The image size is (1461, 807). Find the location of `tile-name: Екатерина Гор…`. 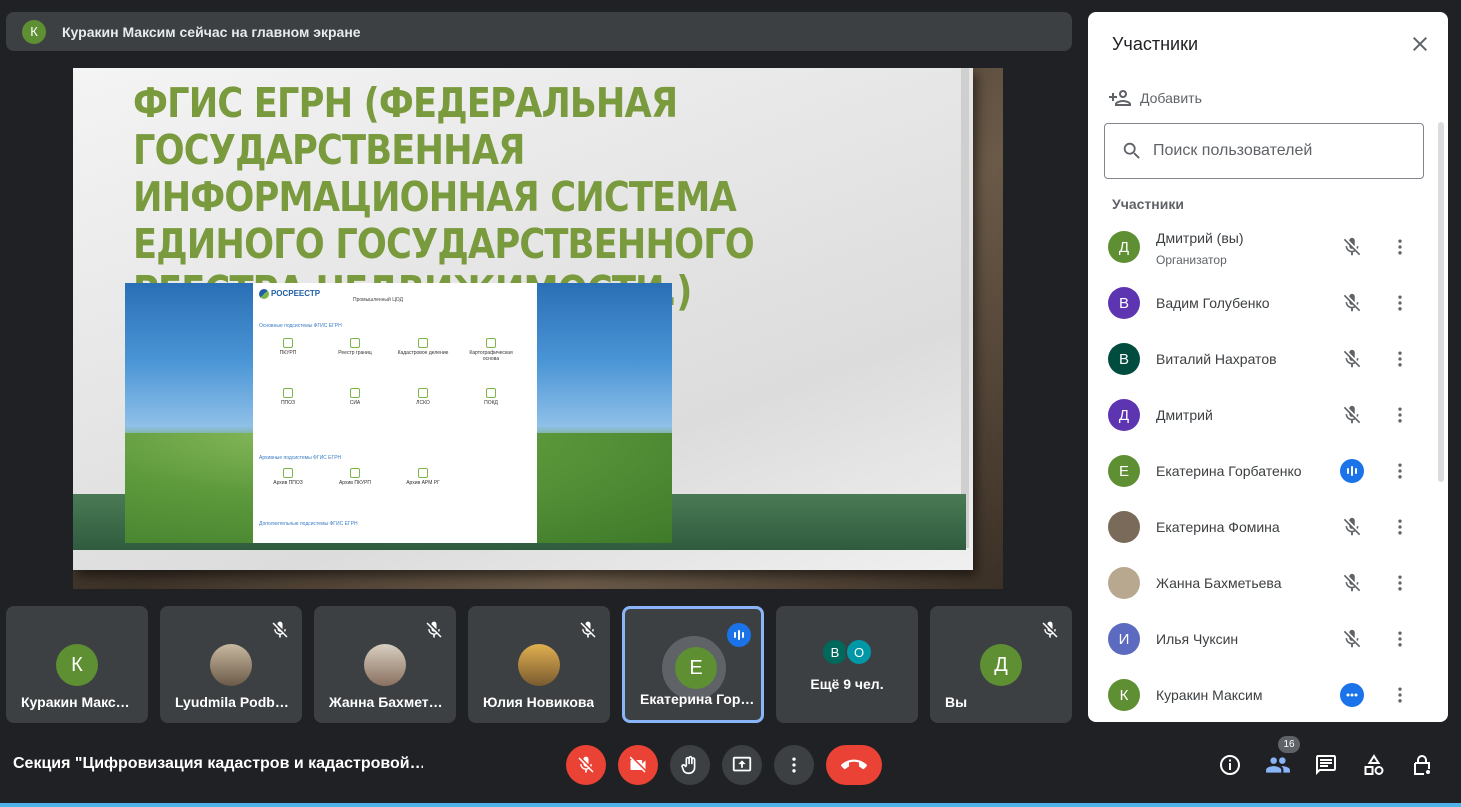

tile-name: Екатерина Гор… is located at coordinates (697, 699).